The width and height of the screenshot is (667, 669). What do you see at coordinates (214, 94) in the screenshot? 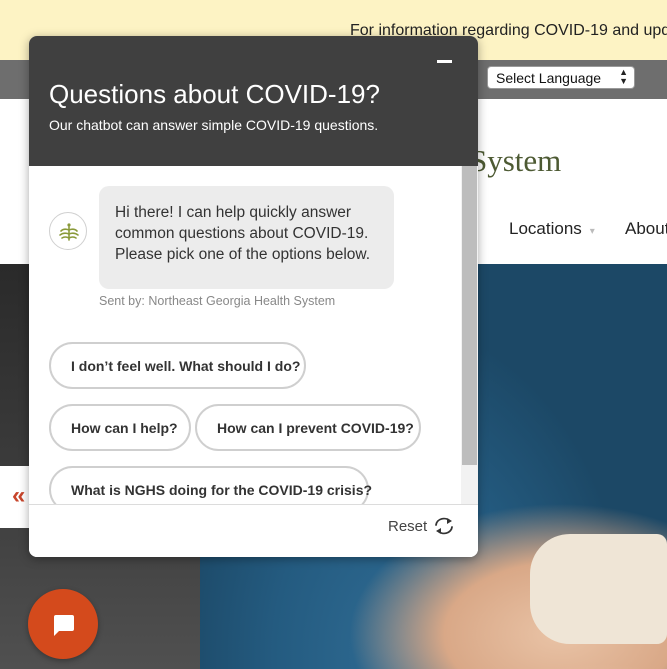
I see `chatbot-title: Questions about COVID-19?` at bounding box center [214, 94].